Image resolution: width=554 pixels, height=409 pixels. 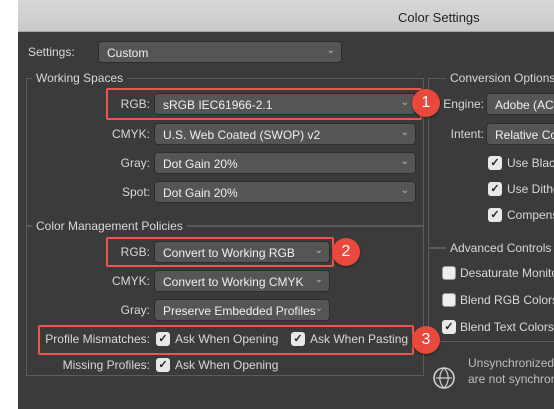 I want to click on ws-cmyk-label: CMYK:, so click(x=130, y=134).